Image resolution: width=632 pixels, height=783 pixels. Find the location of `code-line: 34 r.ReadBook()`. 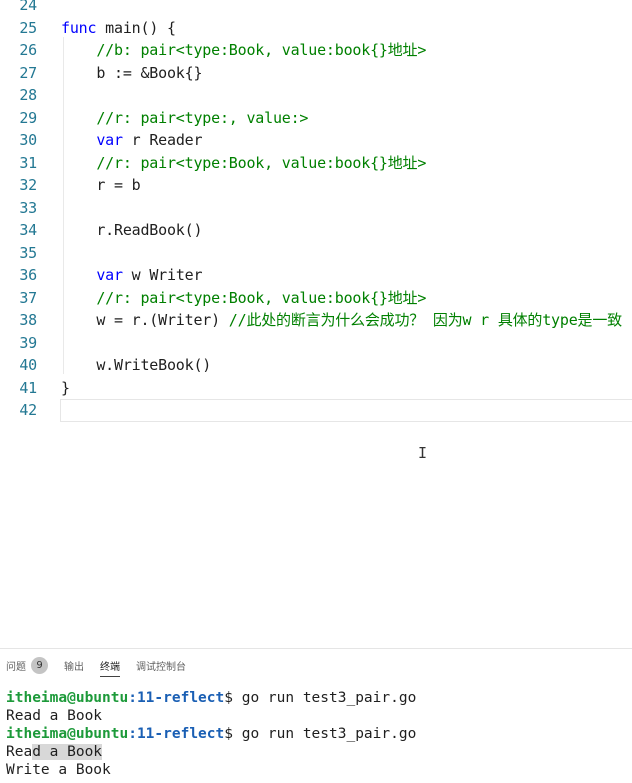

code-line: 34 r.ReadBook() is located at coordinates (316, 230).